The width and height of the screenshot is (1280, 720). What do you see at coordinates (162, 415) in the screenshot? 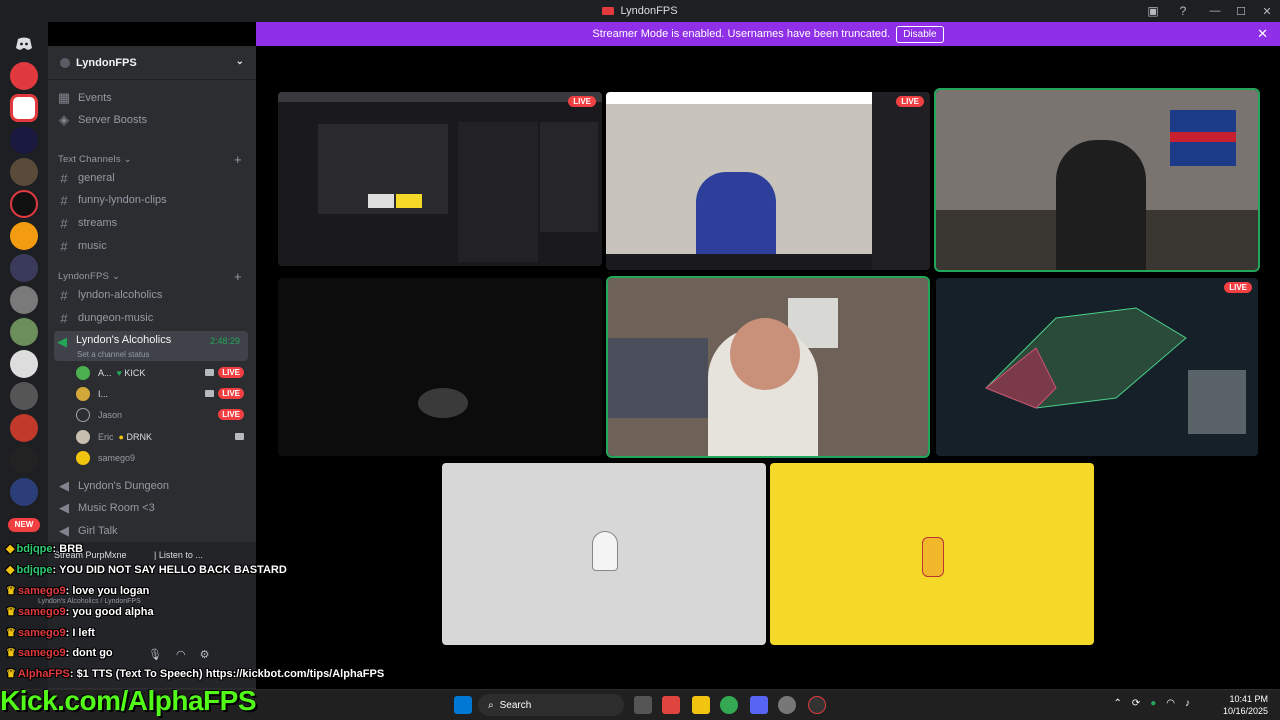
I see `voice-user: Jason LIVE` at bounding box center [162, 415].